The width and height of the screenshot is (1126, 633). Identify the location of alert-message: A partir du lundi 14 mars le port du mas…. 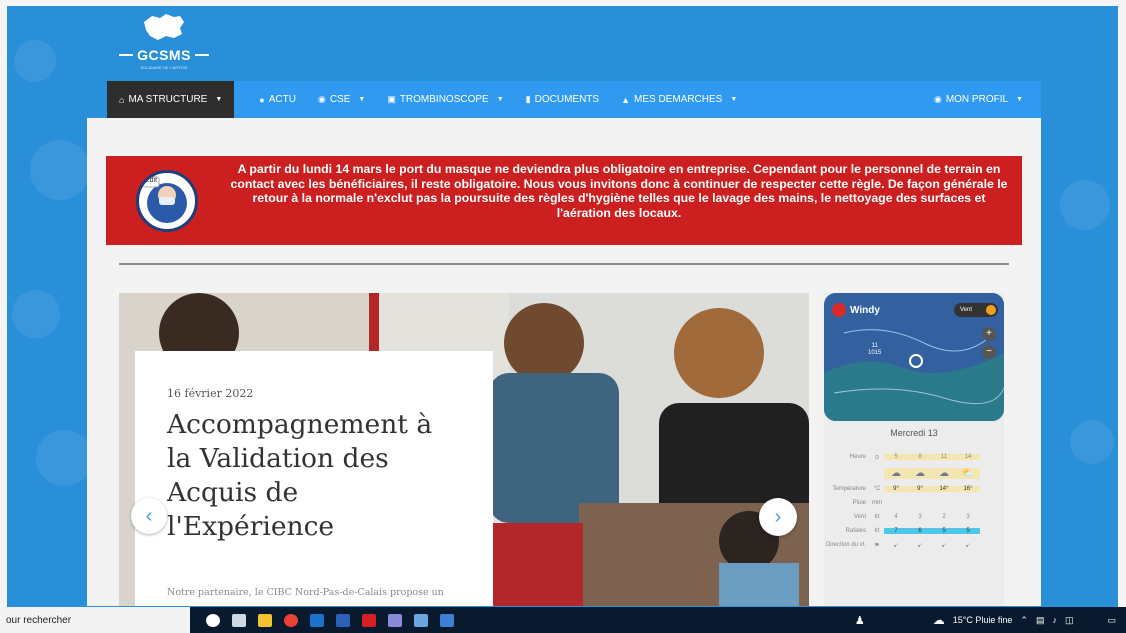
(619, 191).